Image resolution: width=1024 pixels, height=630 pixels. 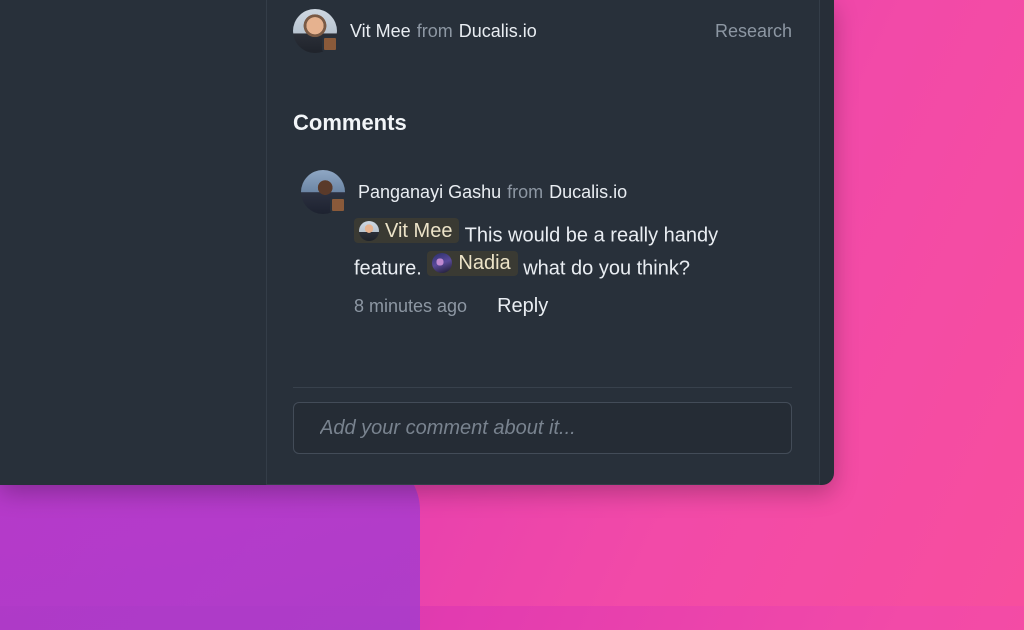 I want to click on reply-button: Reply, so click(x=522, y=306).